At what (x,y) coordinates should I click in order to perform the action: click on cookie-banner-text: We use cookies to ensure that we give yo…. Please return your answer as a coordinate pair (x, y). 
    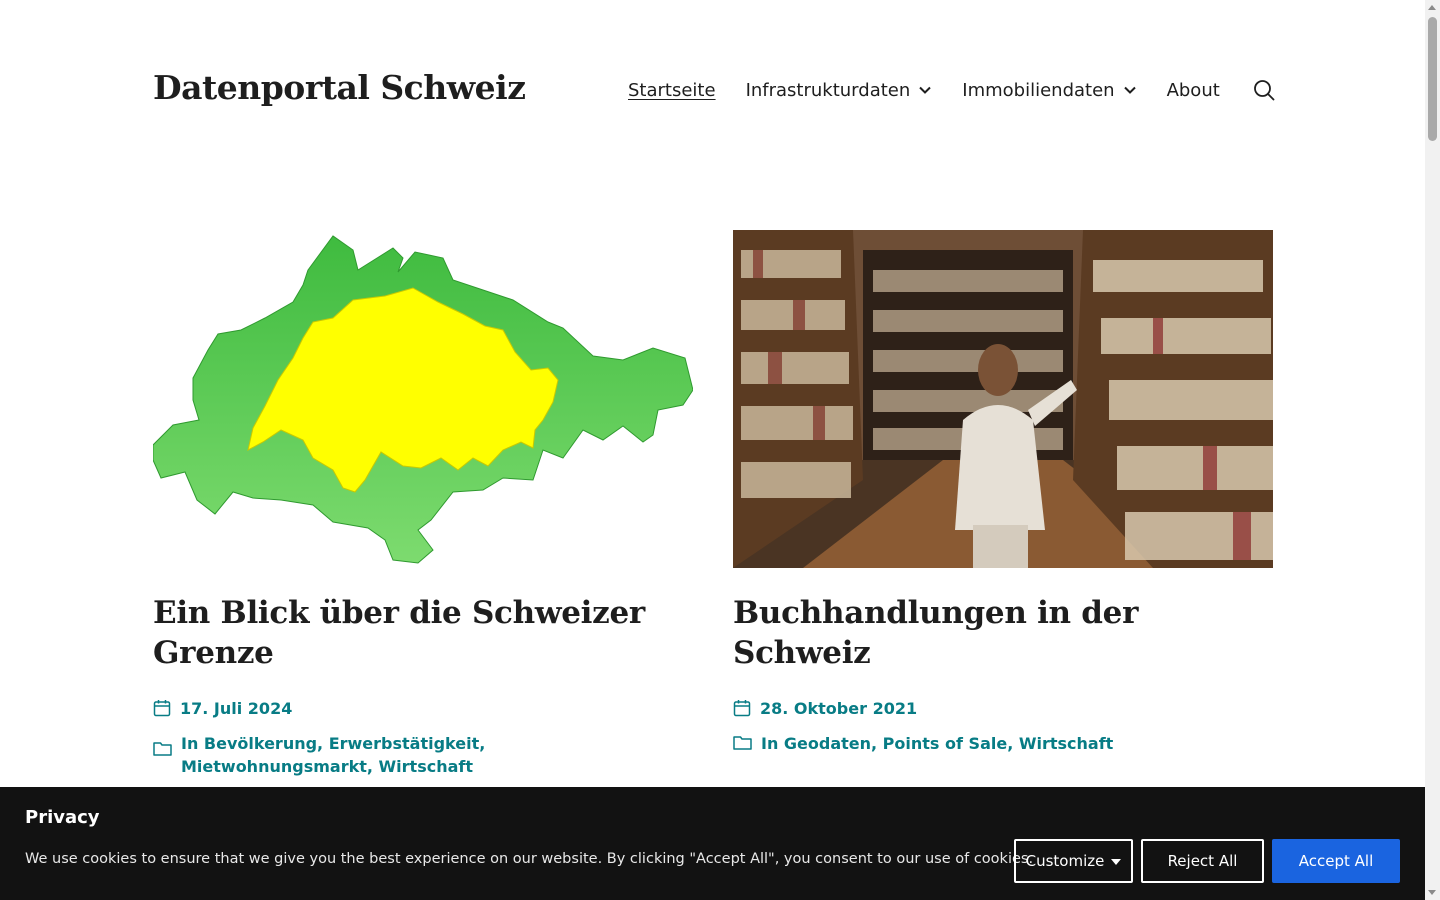
    Looking at the image, I should click on (529, 859).